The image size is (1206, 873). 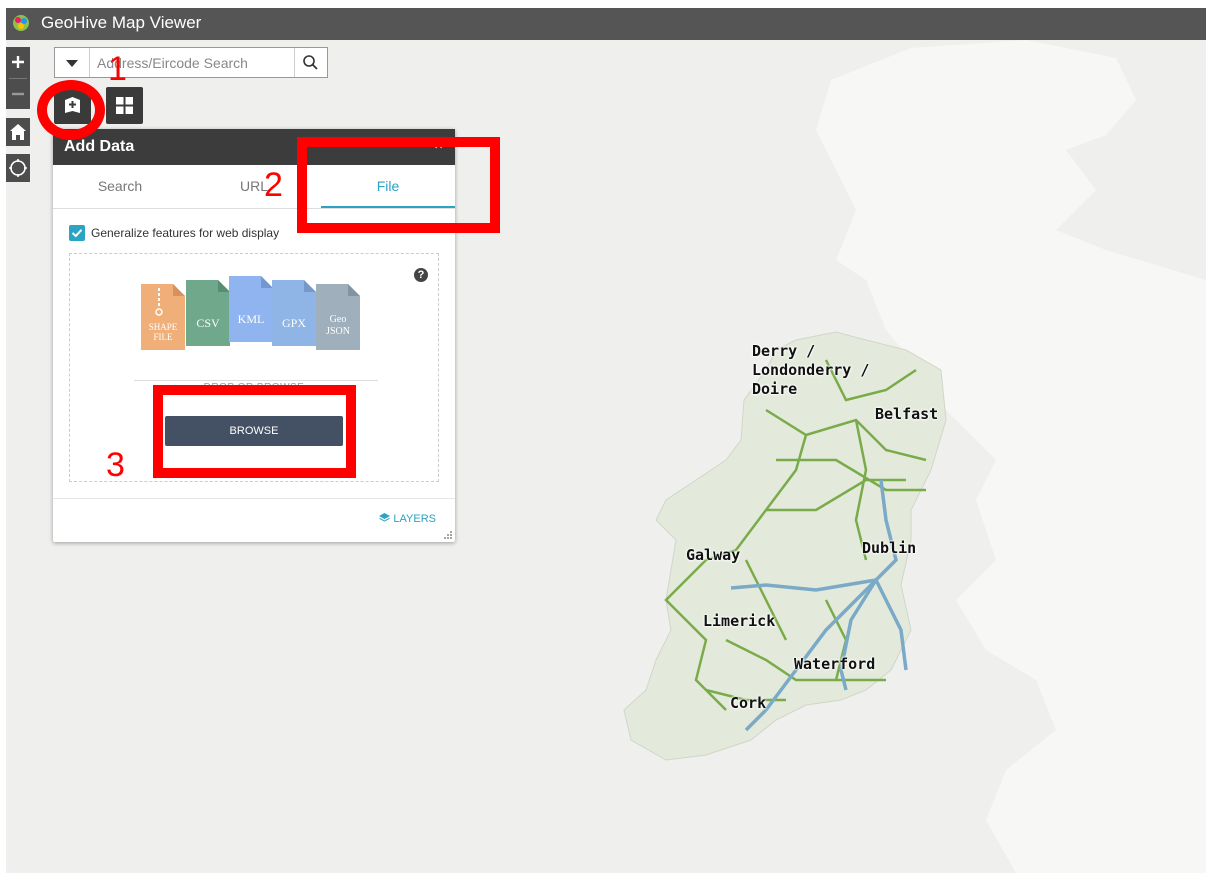 What do you see at coordinates (208, 313) in the screenshot?
I see `csv-type-icon: CSV` at bounding box center [208, 313].